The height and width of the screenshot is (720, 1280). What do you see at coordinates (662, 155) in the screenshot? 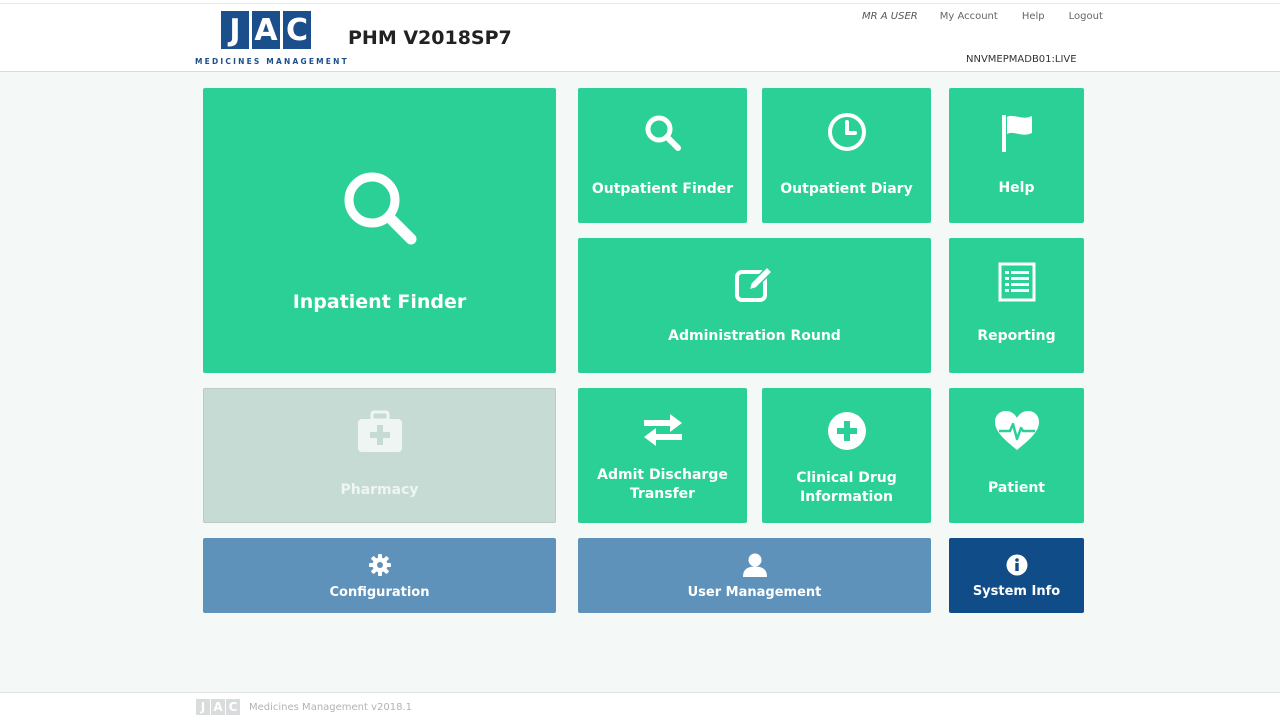
I see `outpatient-finder-tile: Outpatient Finder` at bounding box center [662, 155].